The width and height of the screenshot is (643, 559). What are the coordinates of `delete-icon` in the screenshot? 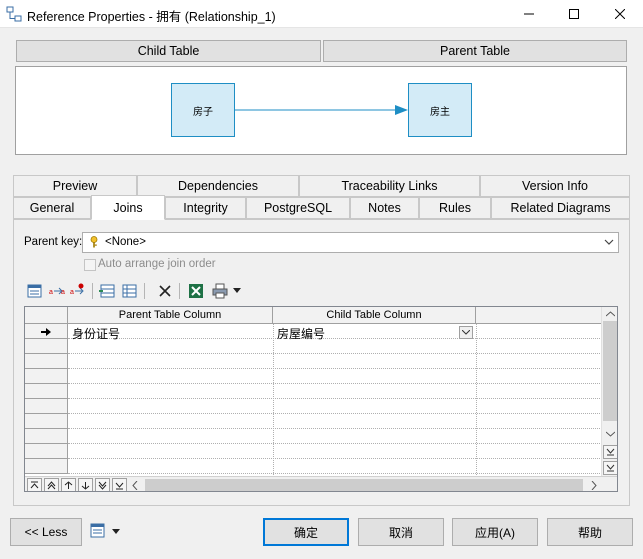 It's located at (165, 291).